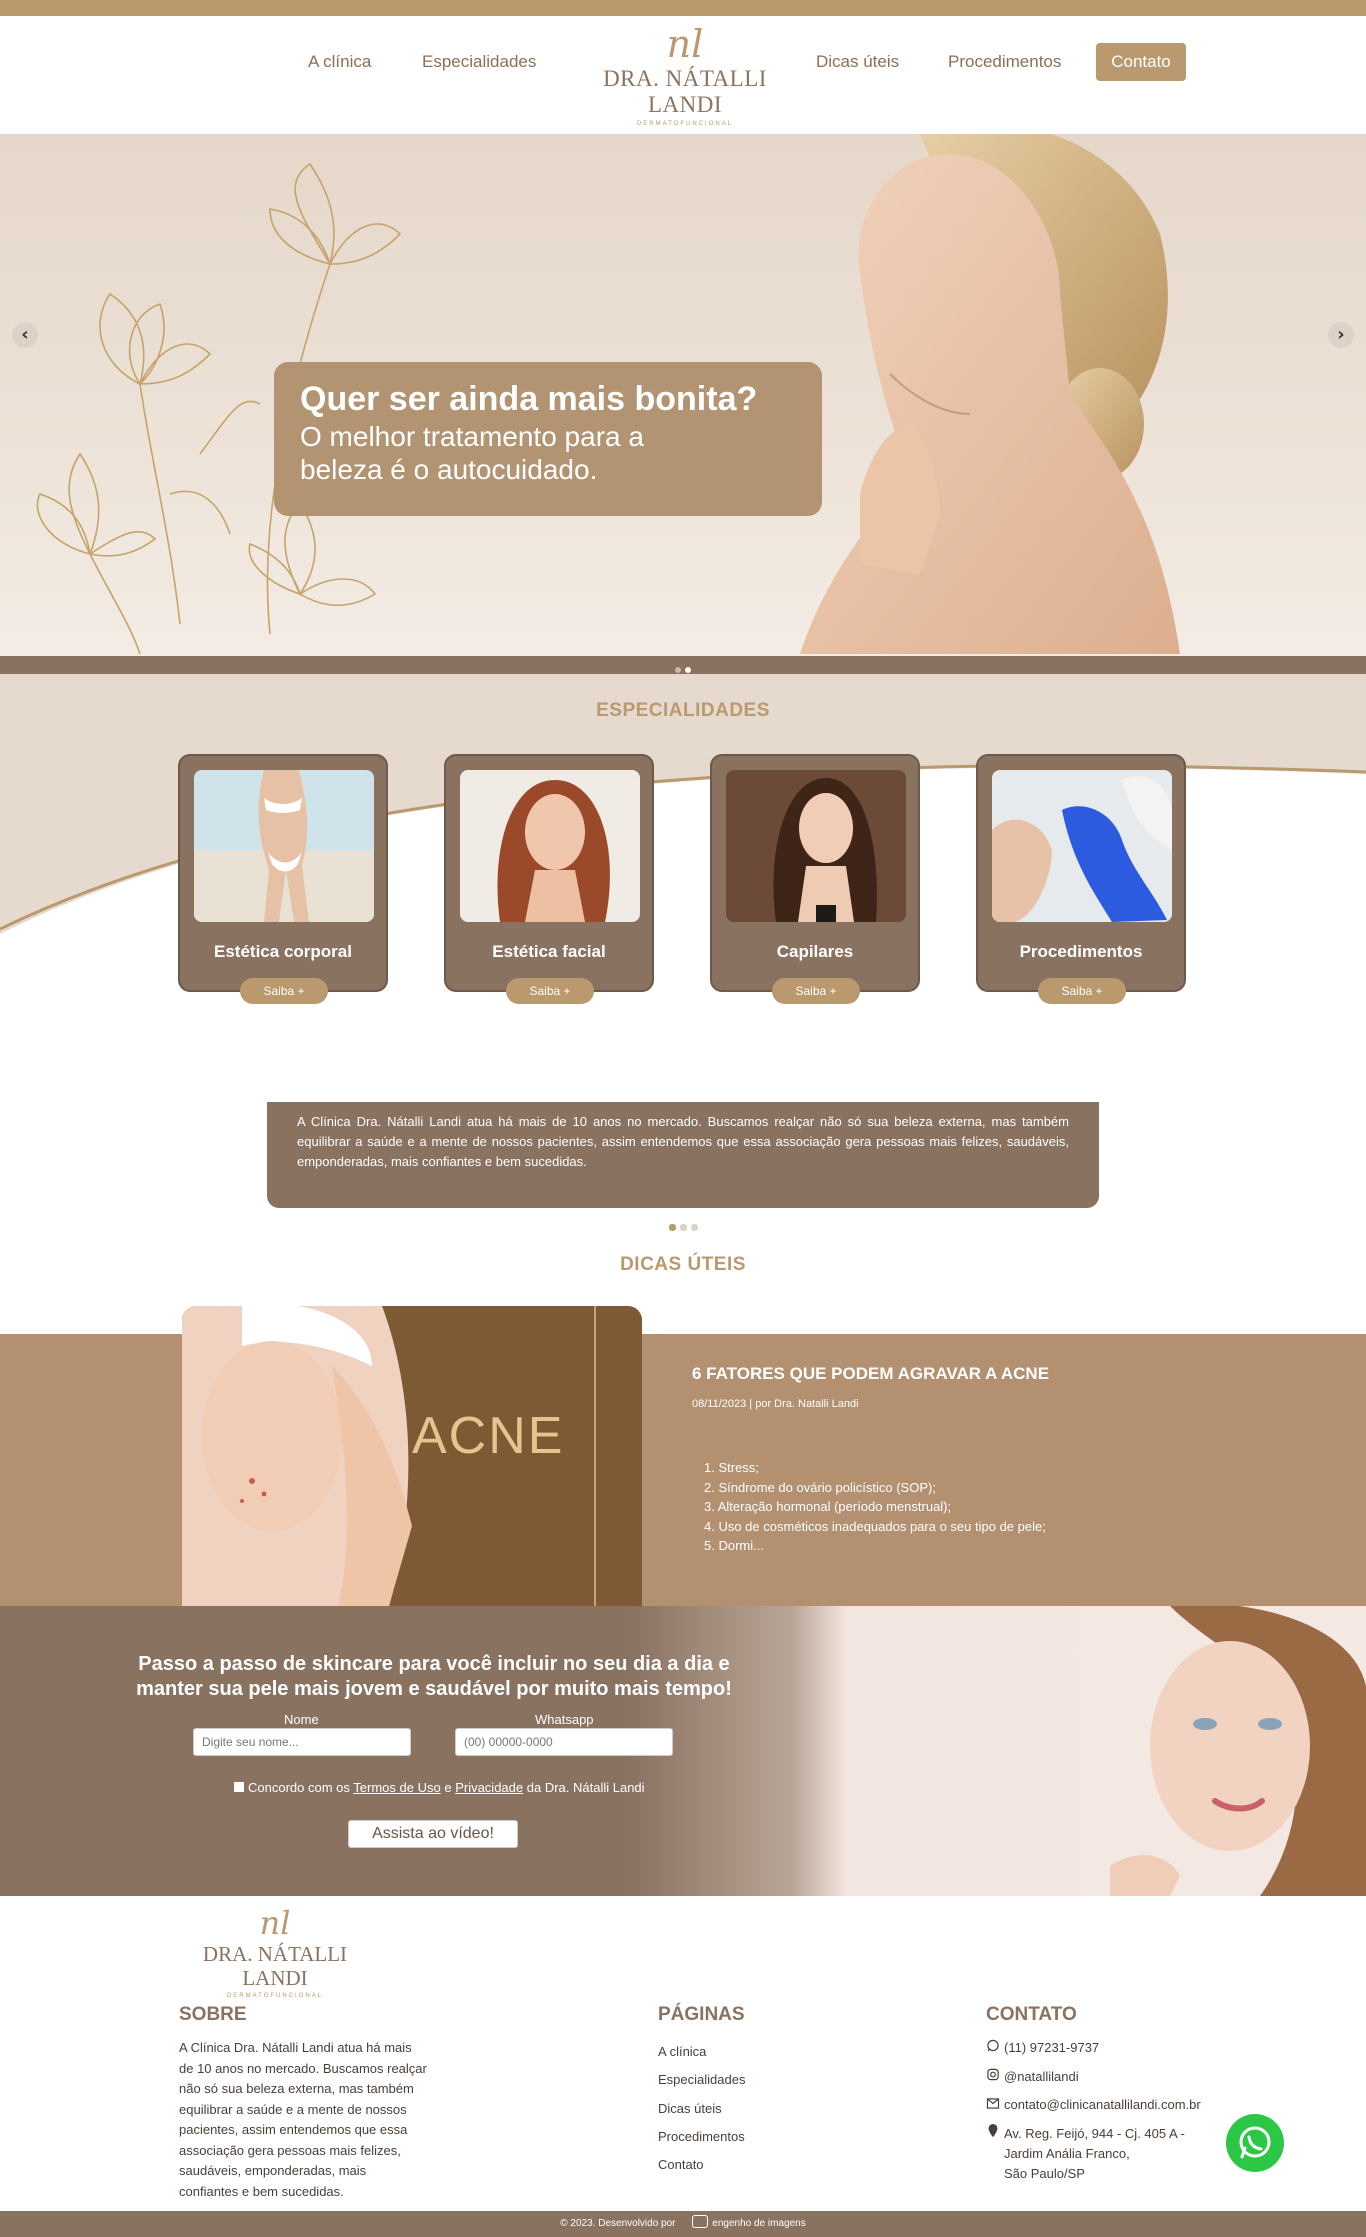 The height and width of the screenshot is (2237, 1366). Describe the element at coordinates (1093, 2052) in the screenshot. I see `contact-phone: (11) 97231-9737` at that location.